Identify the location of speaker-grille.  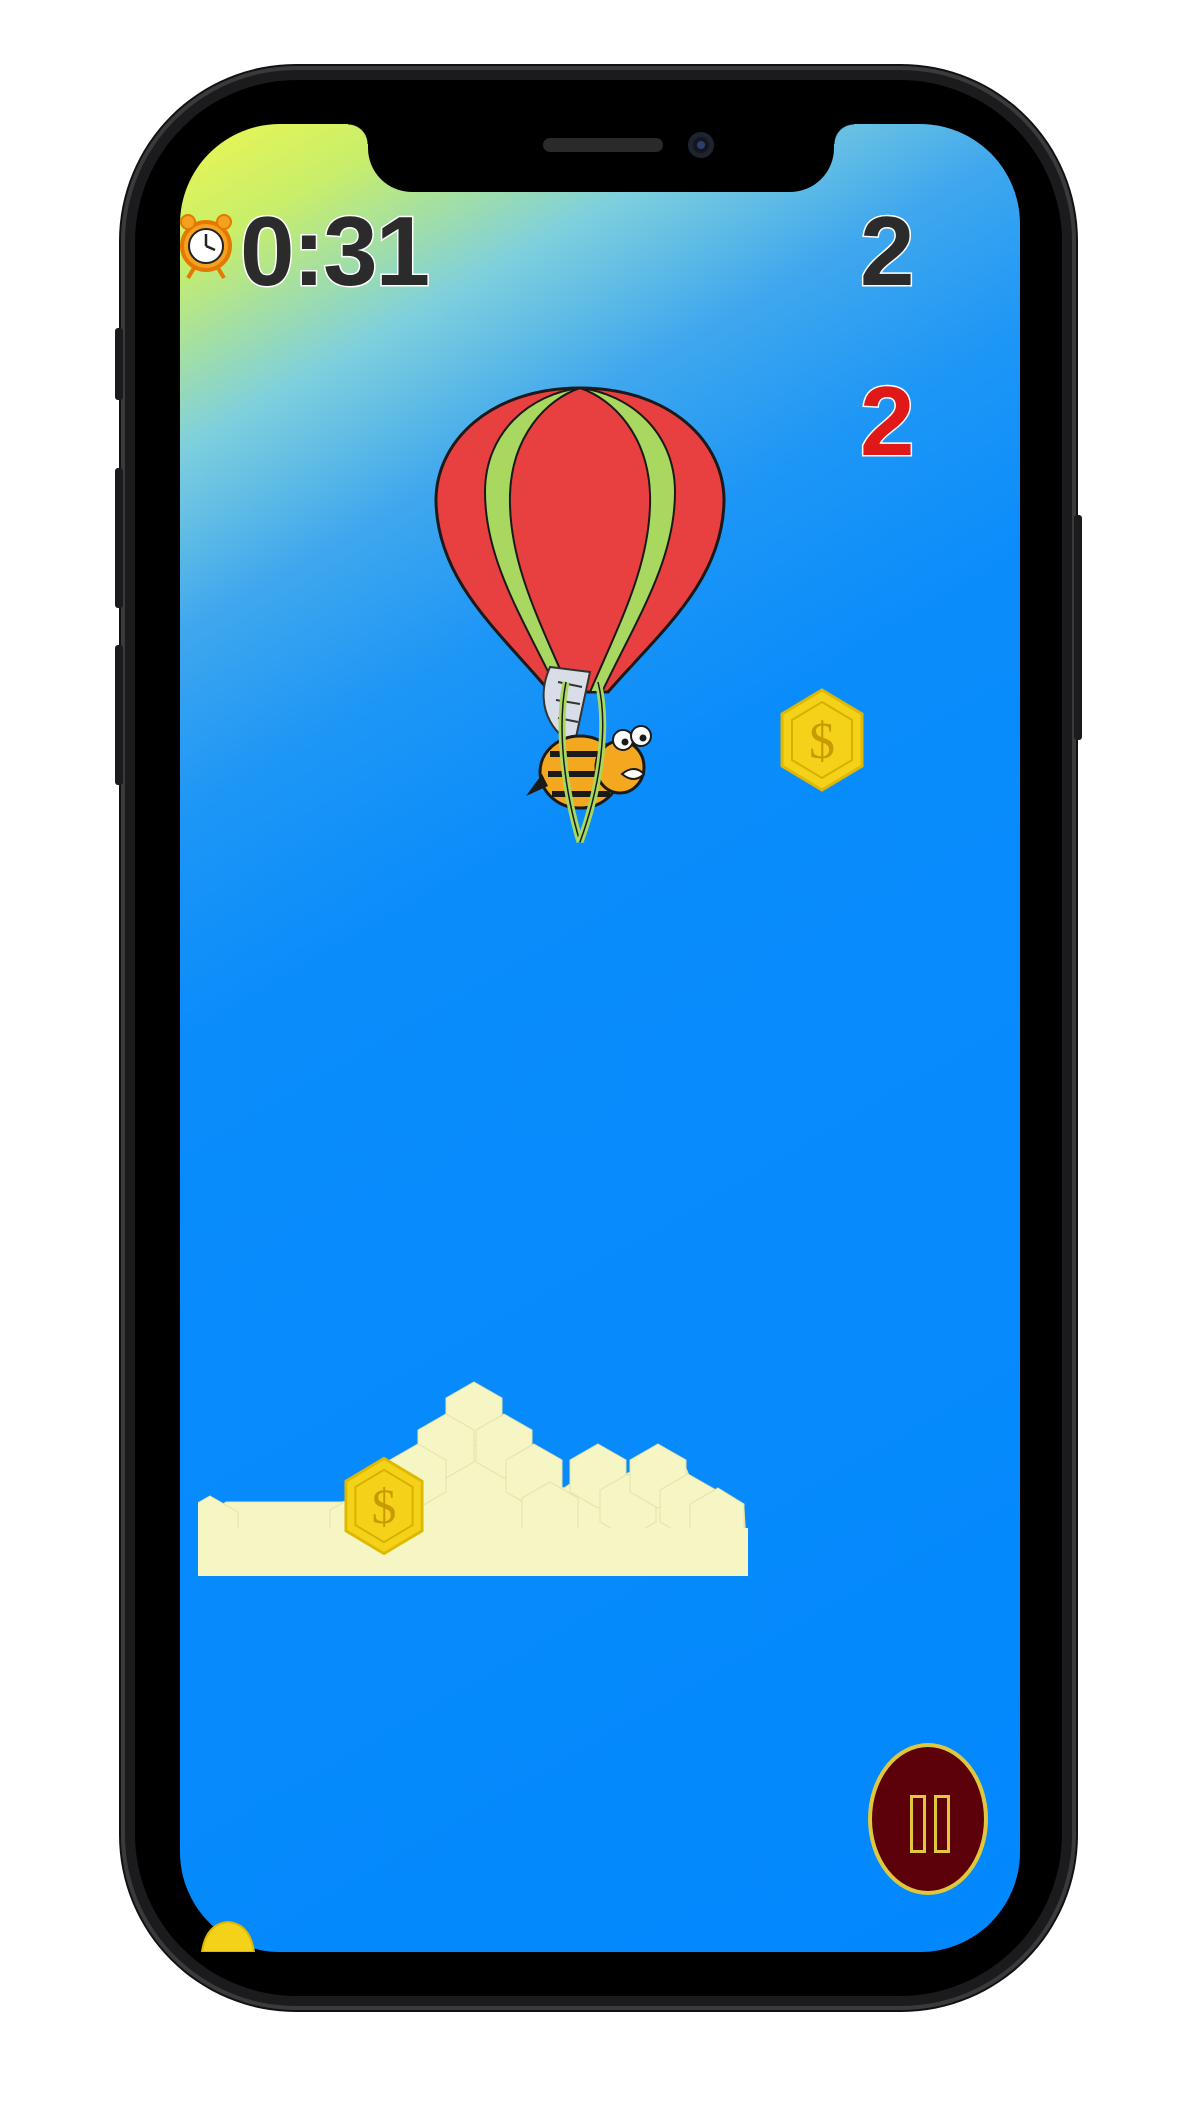
(603, 145).